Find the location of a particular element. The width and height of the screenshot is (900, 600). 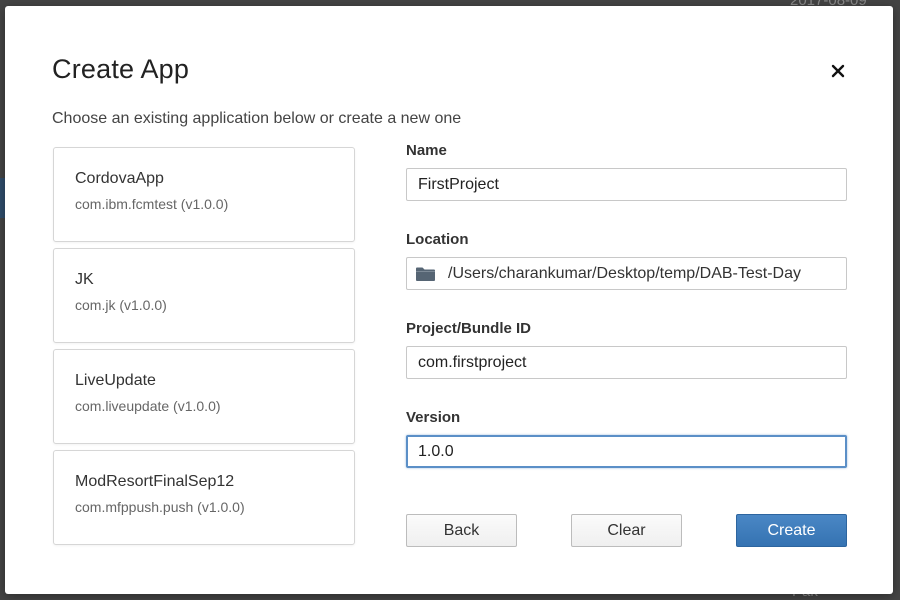

dialog-actions: Back Clear Create is located at coordinates (627, 530).